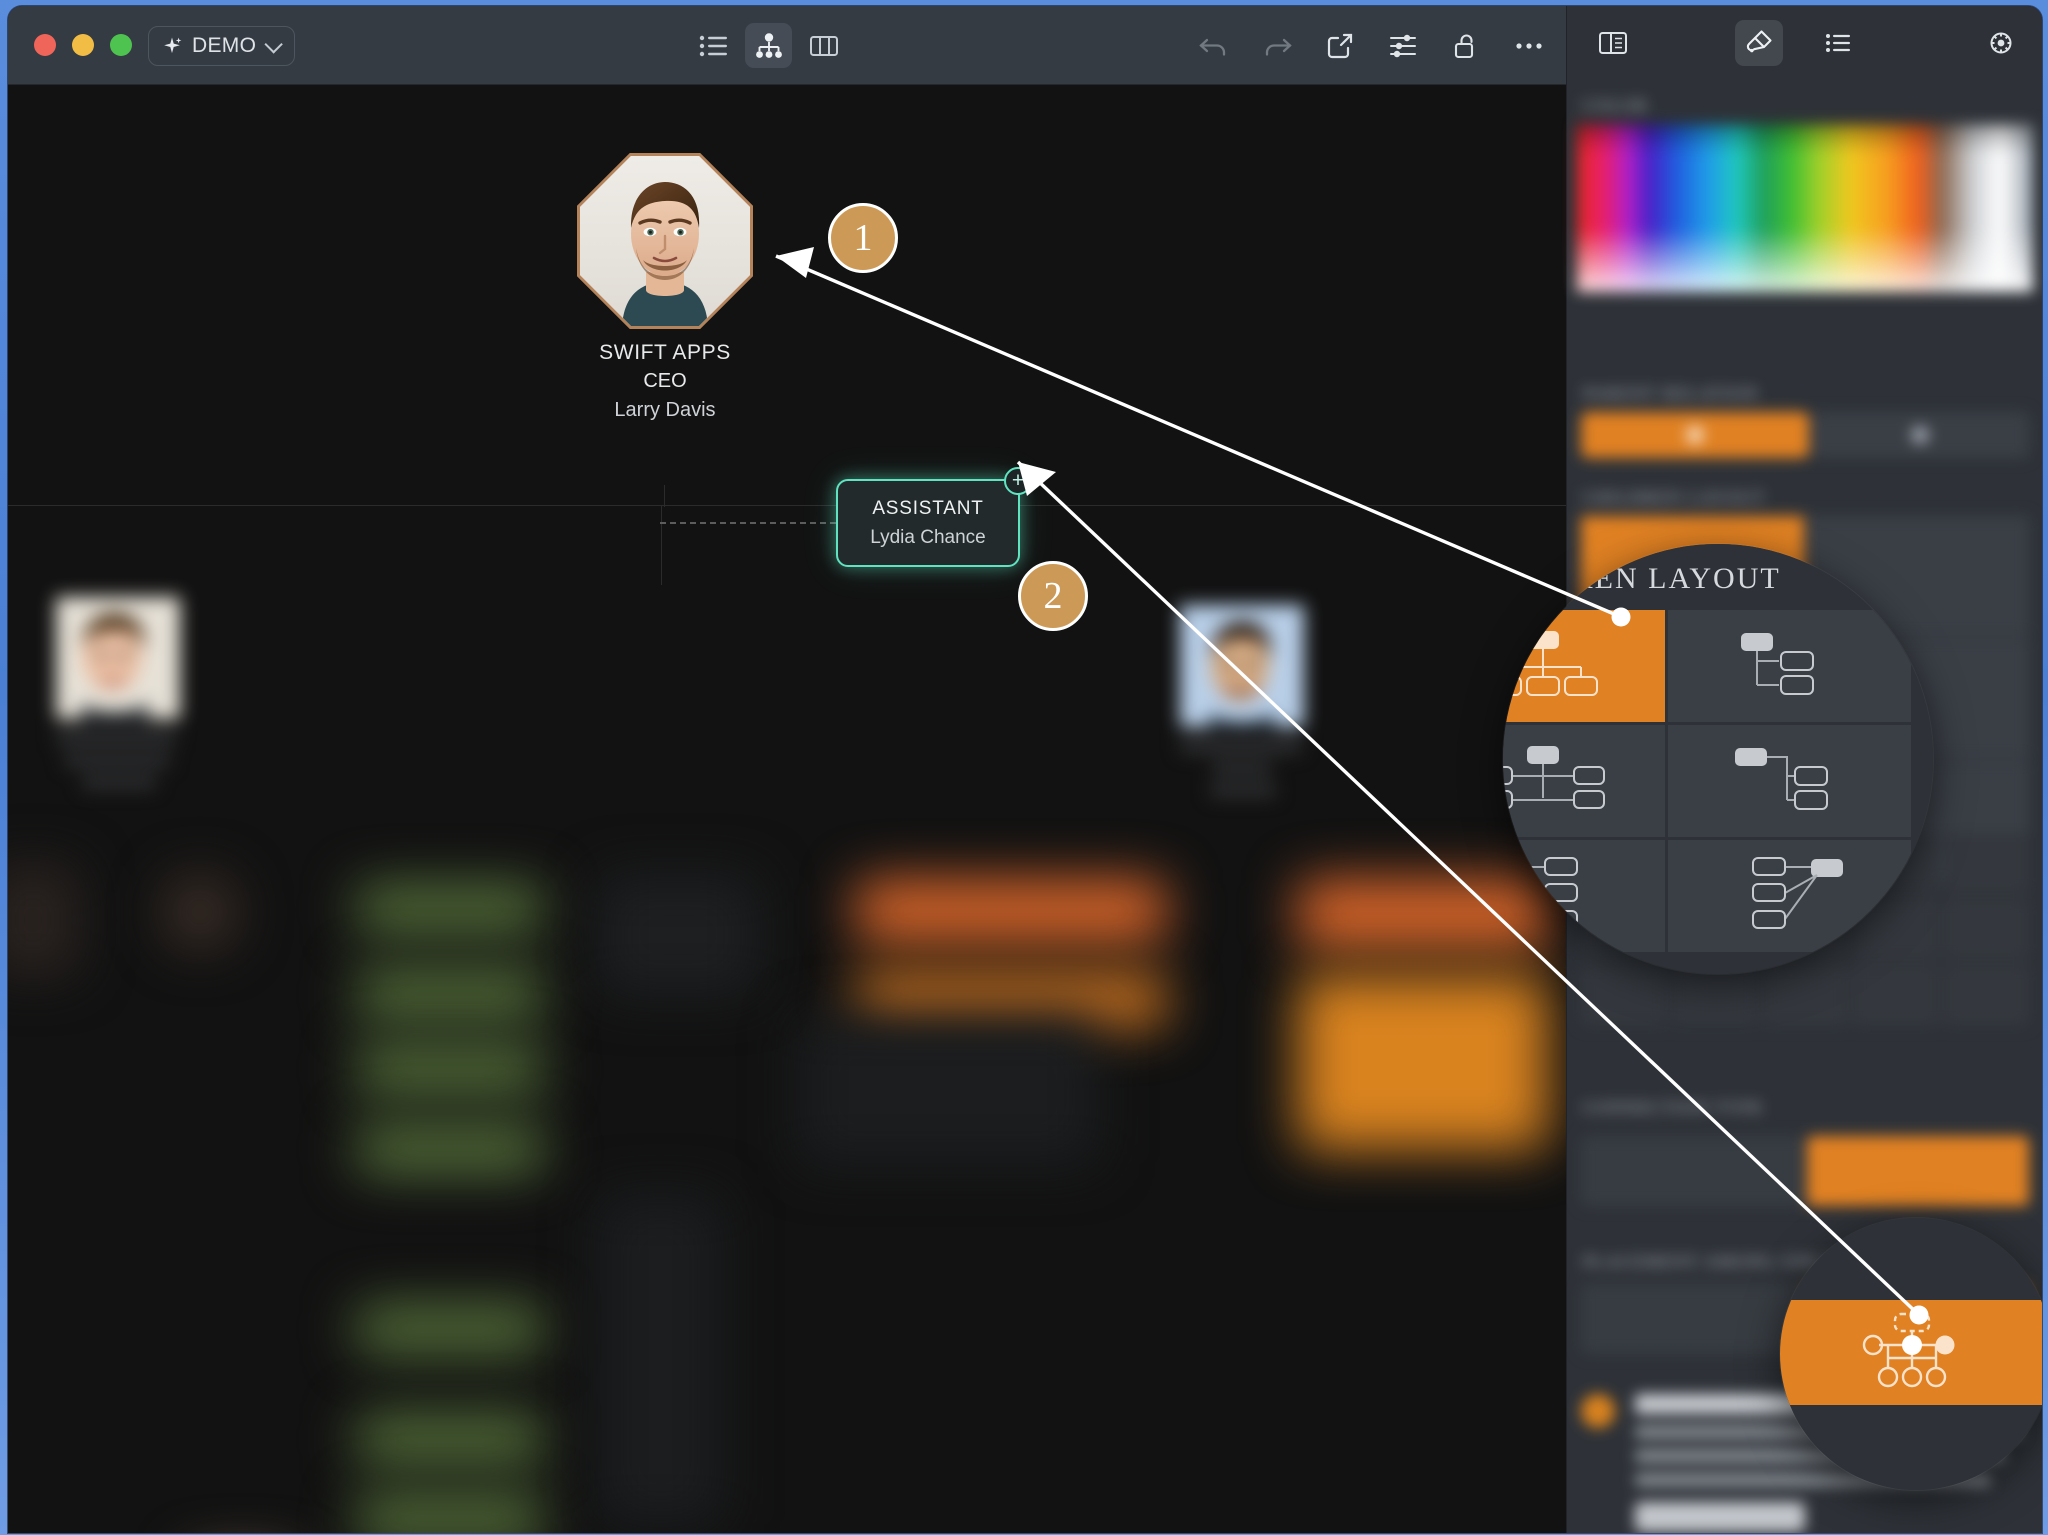 The image size is (2048, 1535). I want to click on root-company-label: SWIFT APPS, so click(665, 352).